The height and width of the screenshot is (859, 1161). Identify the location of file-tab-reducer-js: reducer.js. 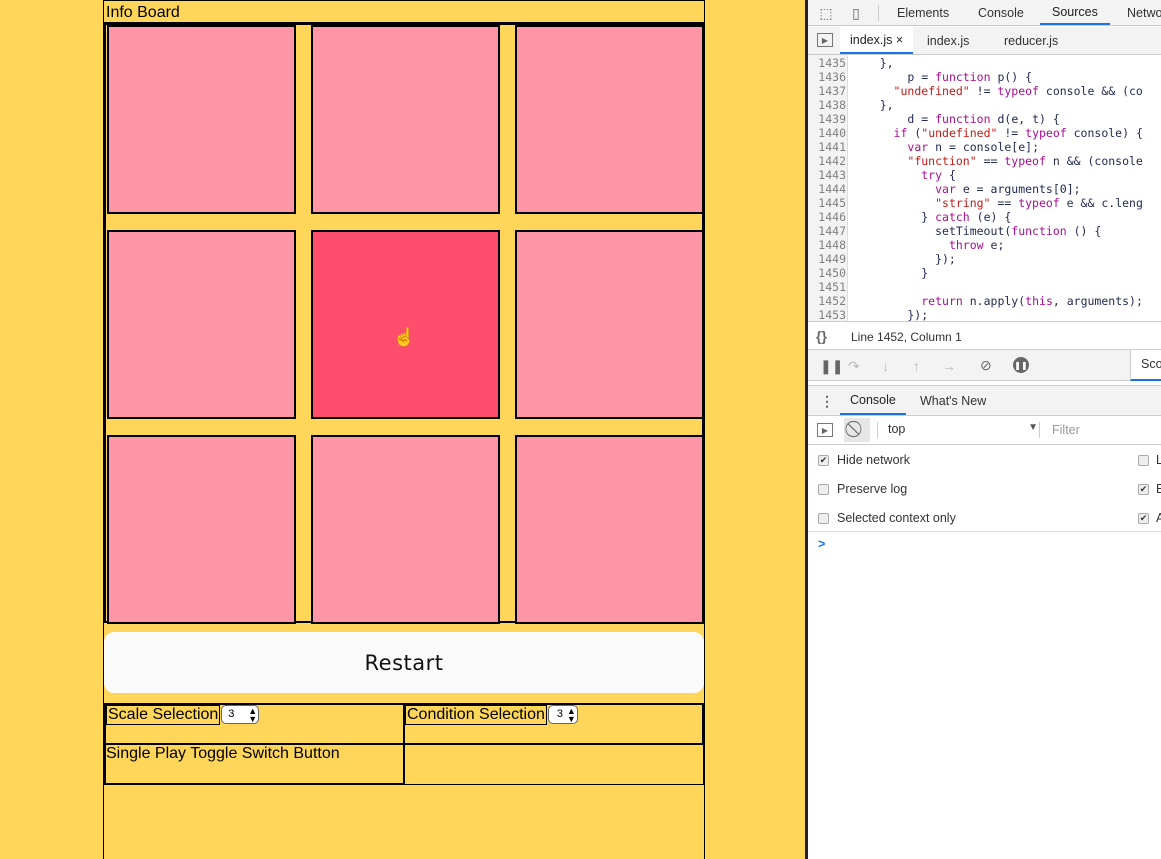
(1031, 40).